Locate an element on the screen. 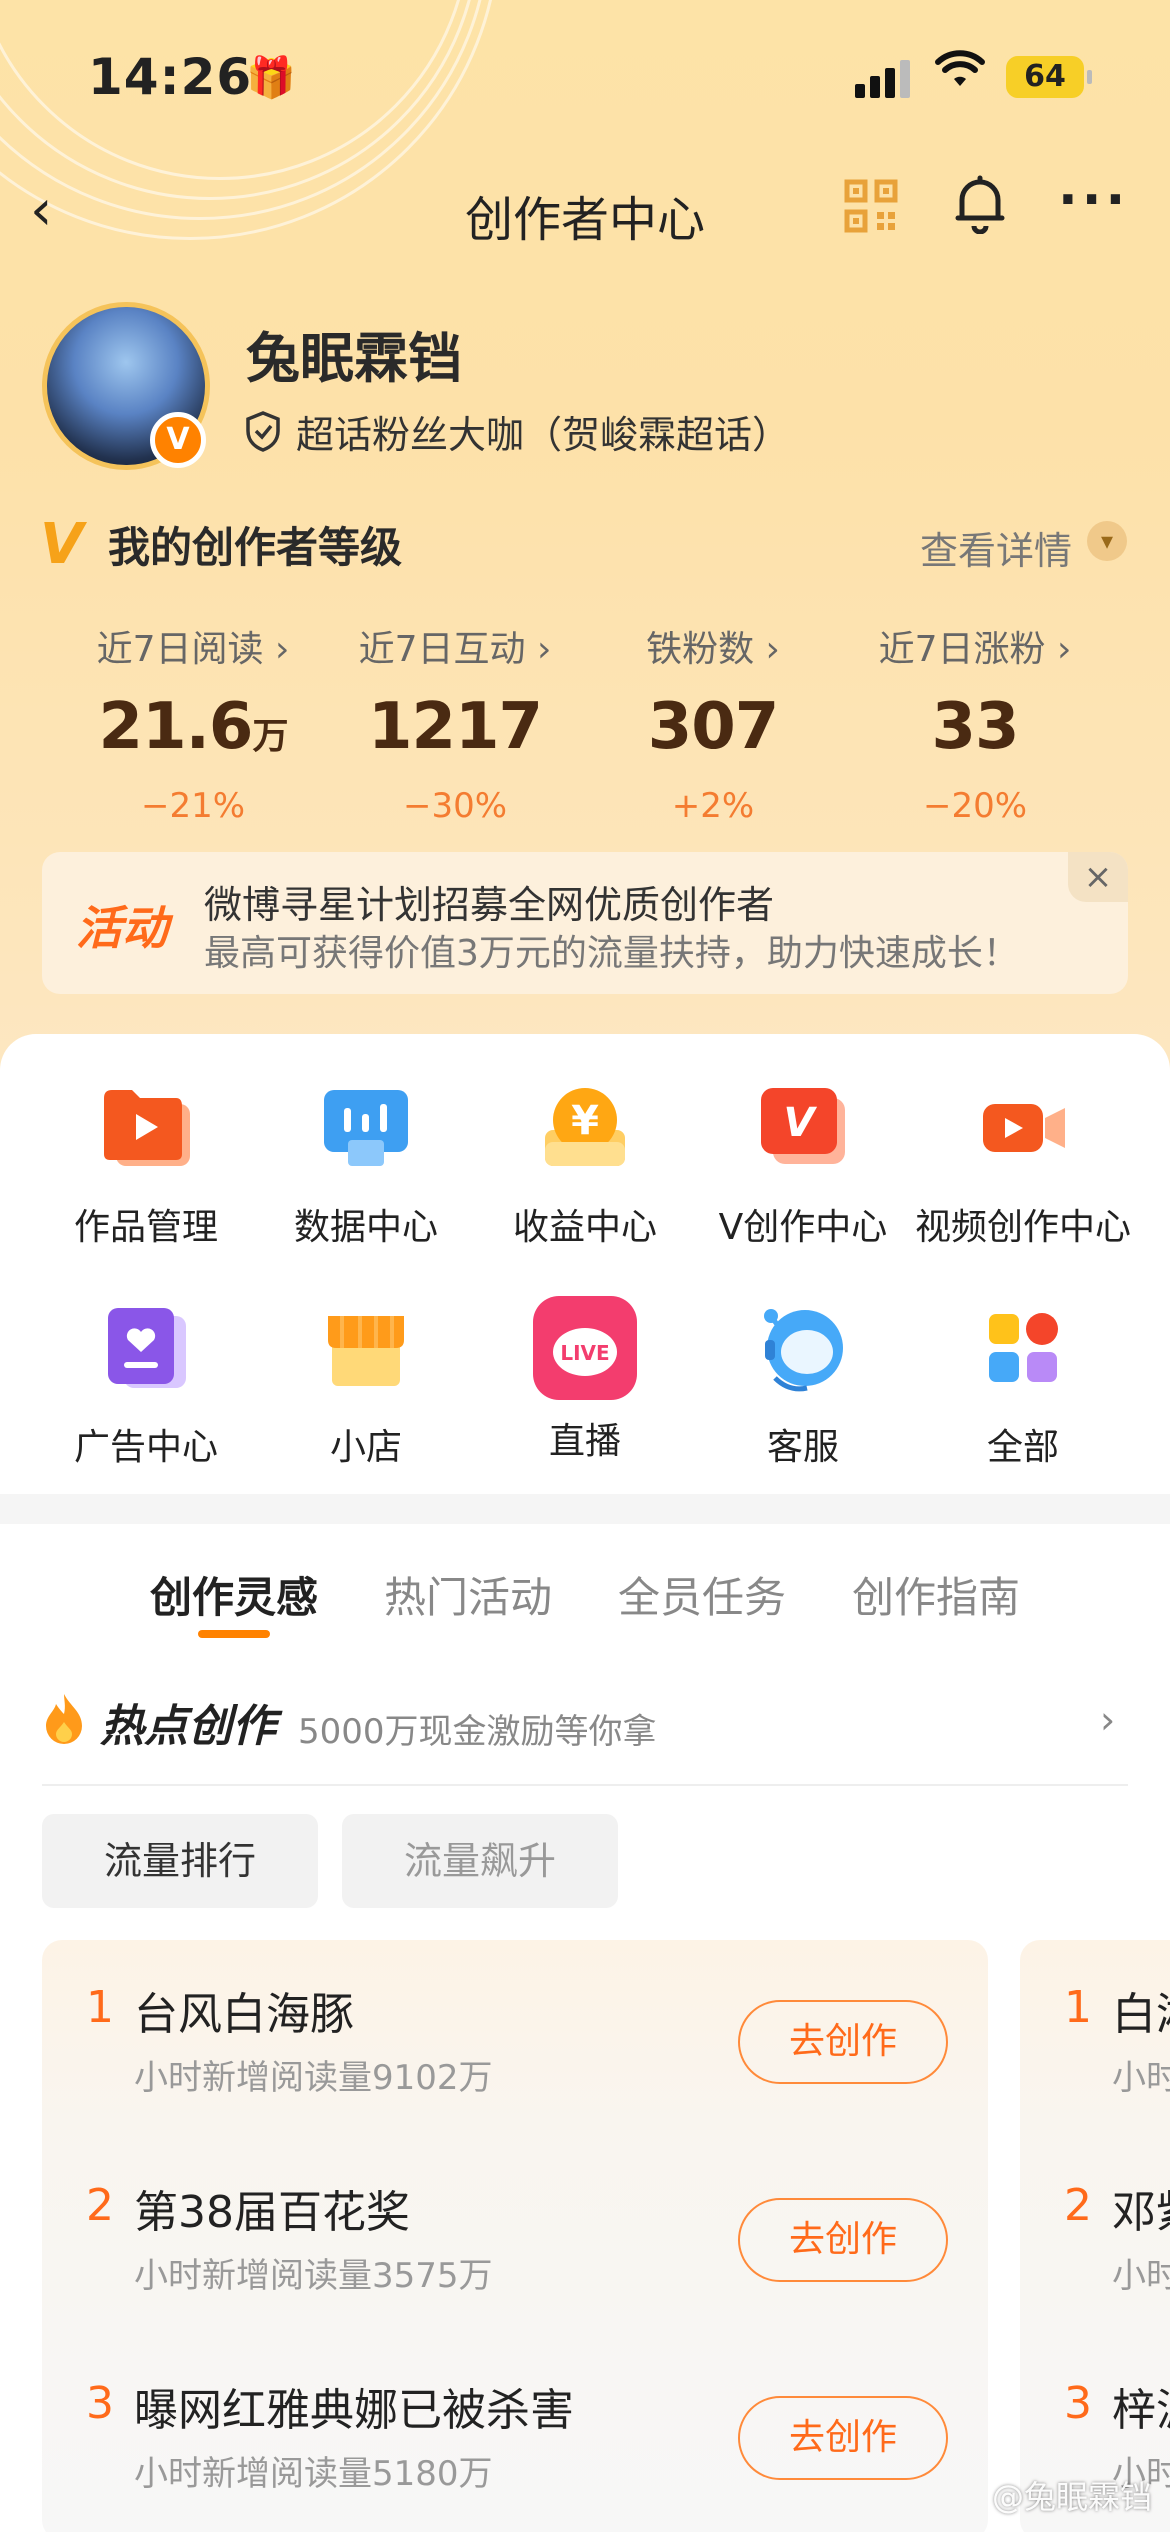 This screenshot has height=2532, width=1170. grid-item-label: 直播 is located at coordinates (584, 1441).